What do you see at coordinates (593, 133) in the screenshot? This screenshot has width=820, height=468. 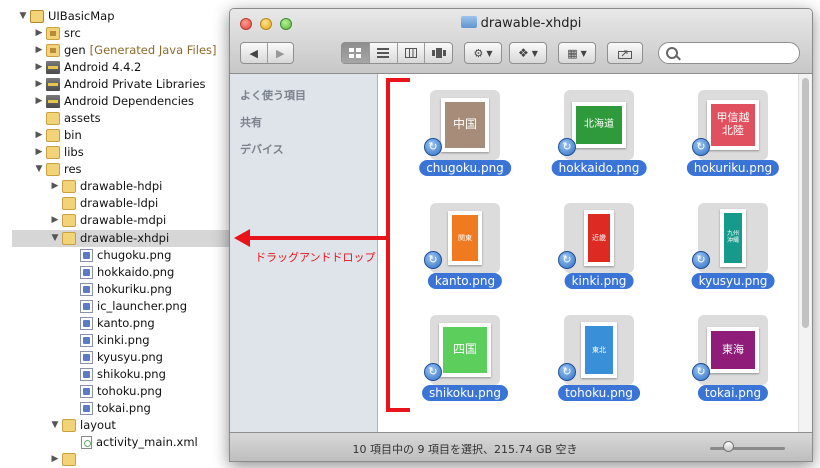 I see `file-item: 北海道 ↻ hokkaido.png` at bounding box center [593, 133].